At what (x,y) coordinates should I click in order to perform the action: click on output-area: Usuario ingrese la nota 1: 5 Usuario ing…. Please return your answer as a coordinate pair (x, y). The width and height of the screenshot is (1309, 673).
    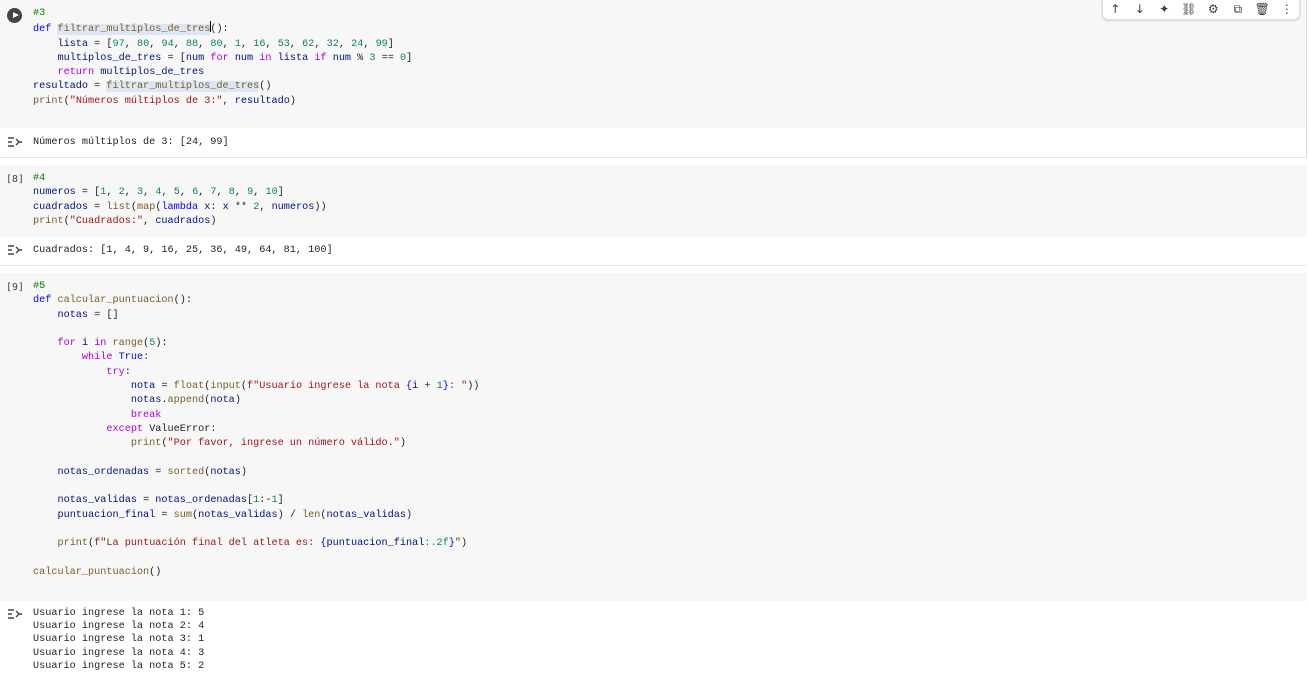
    Looking at the image, I should click on (653, 636).